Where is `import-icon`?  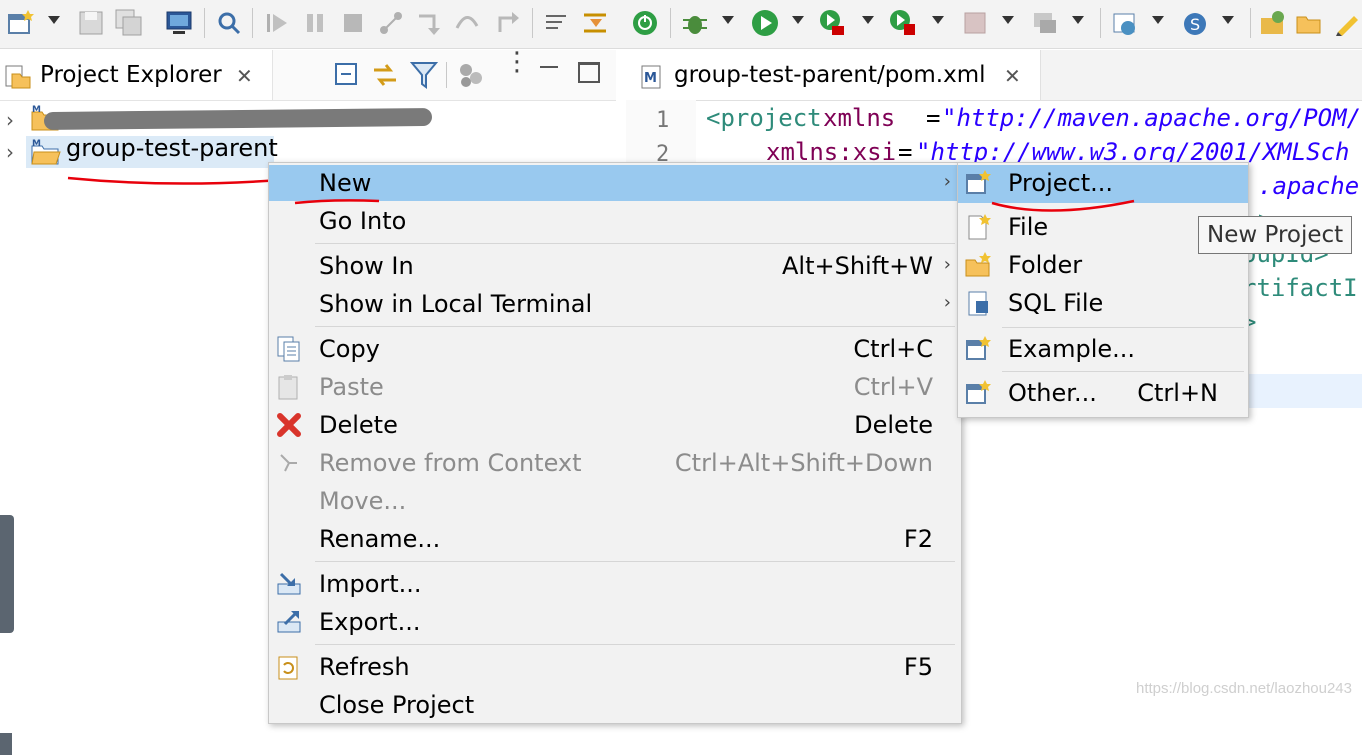 import-icon is located at coordinates (289, 583).